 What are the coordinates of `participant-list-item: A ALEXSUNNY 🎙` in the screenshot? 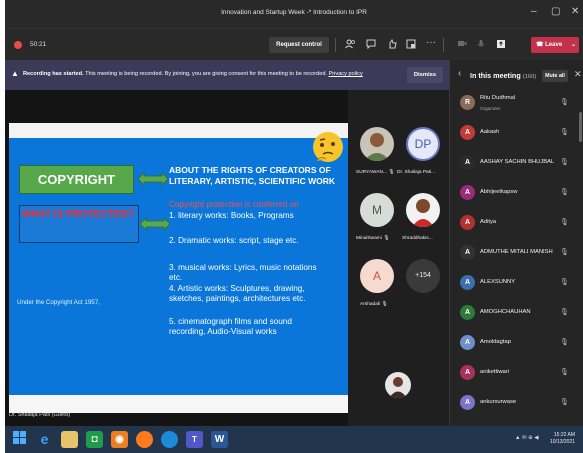 It's located at (514, 283).